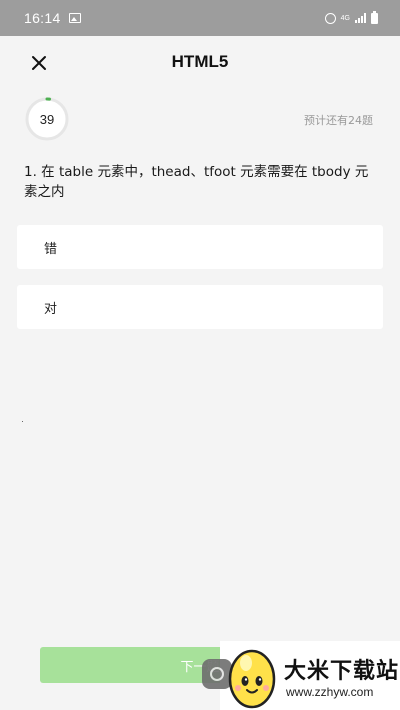  Describe the element at coordinates (252, 679) in the screenshot. I see `rice-mascot-logo` at that location.